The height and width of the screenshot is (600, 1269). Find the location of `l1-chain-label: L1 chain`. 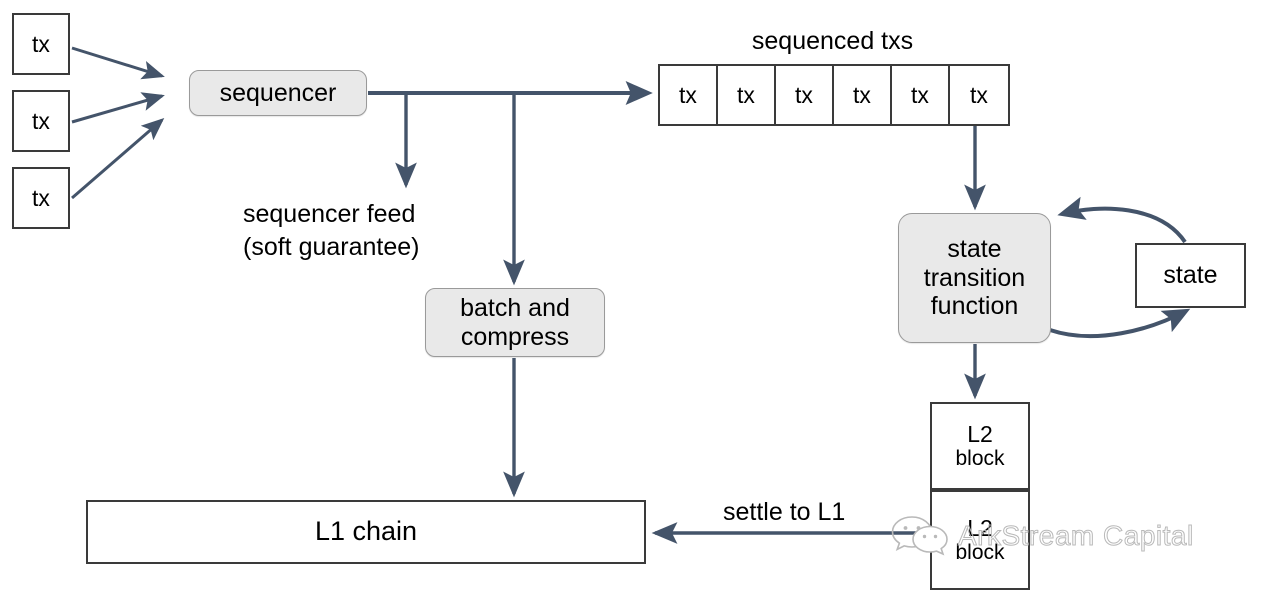

l1-chain-label: L1 chain is located at coordinates (366, 531).